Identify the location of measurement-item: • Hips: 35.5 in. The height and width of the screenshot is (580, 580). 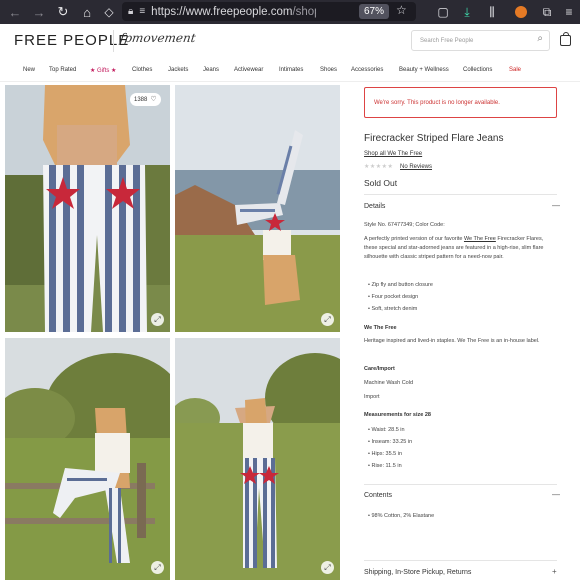
(385, 454).